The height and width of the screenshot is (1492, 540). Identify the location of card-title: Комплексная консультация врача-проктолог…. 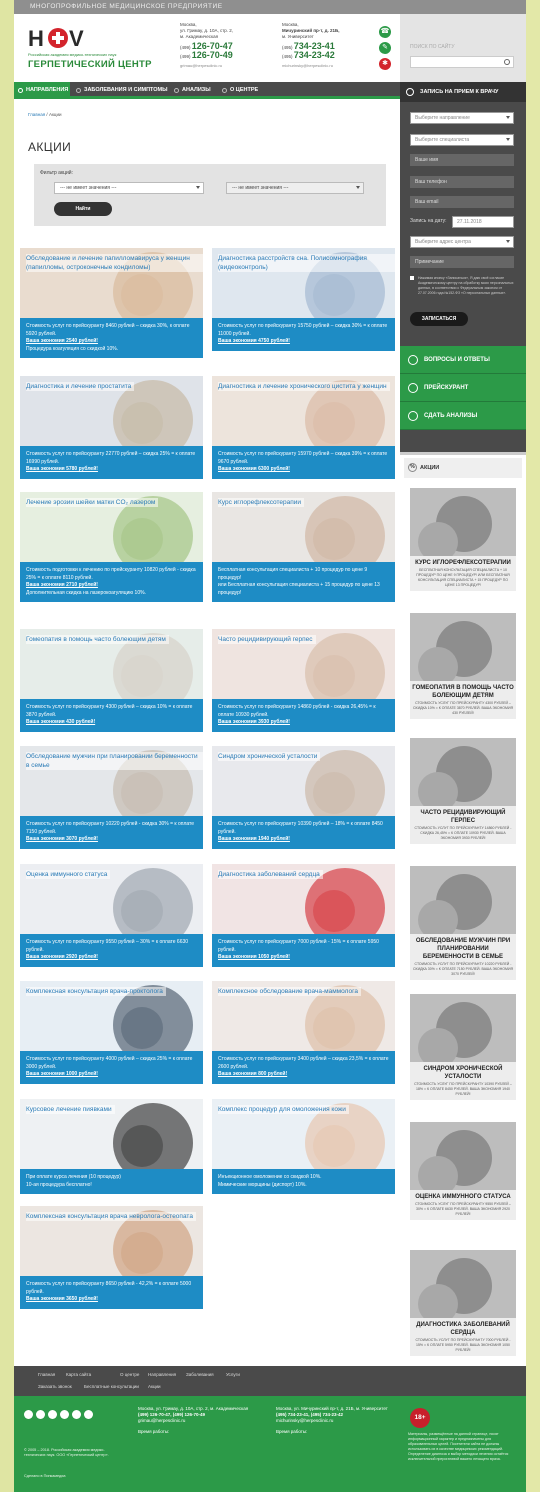
(96, 991).